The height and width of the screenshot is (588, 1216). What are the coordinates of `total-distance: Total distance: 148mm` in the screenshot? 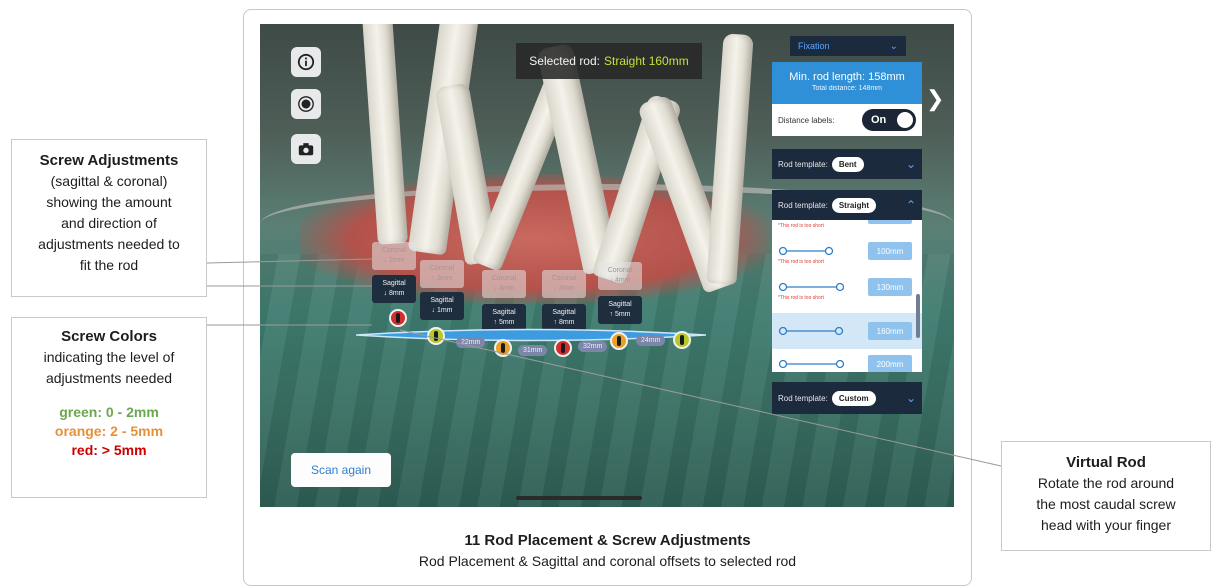 It's located at (847, 88).